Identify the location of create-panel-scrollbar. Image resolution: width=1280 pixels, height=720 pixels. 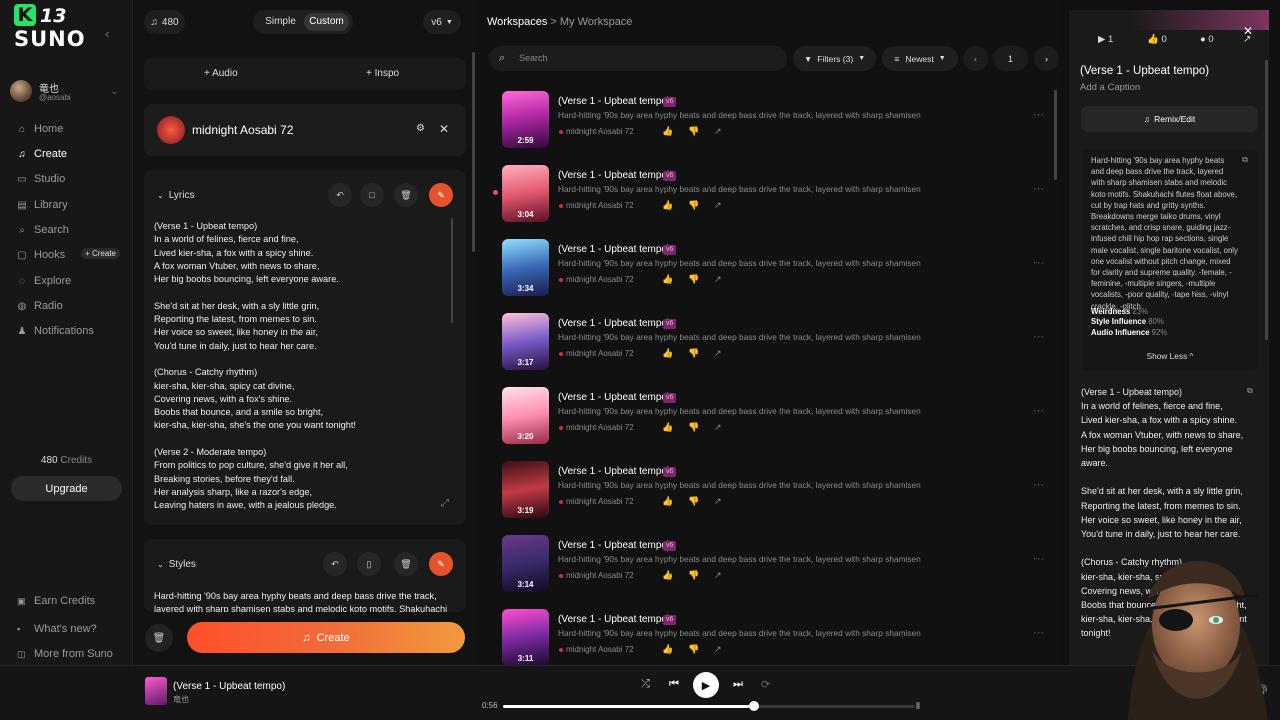
(473, 152).